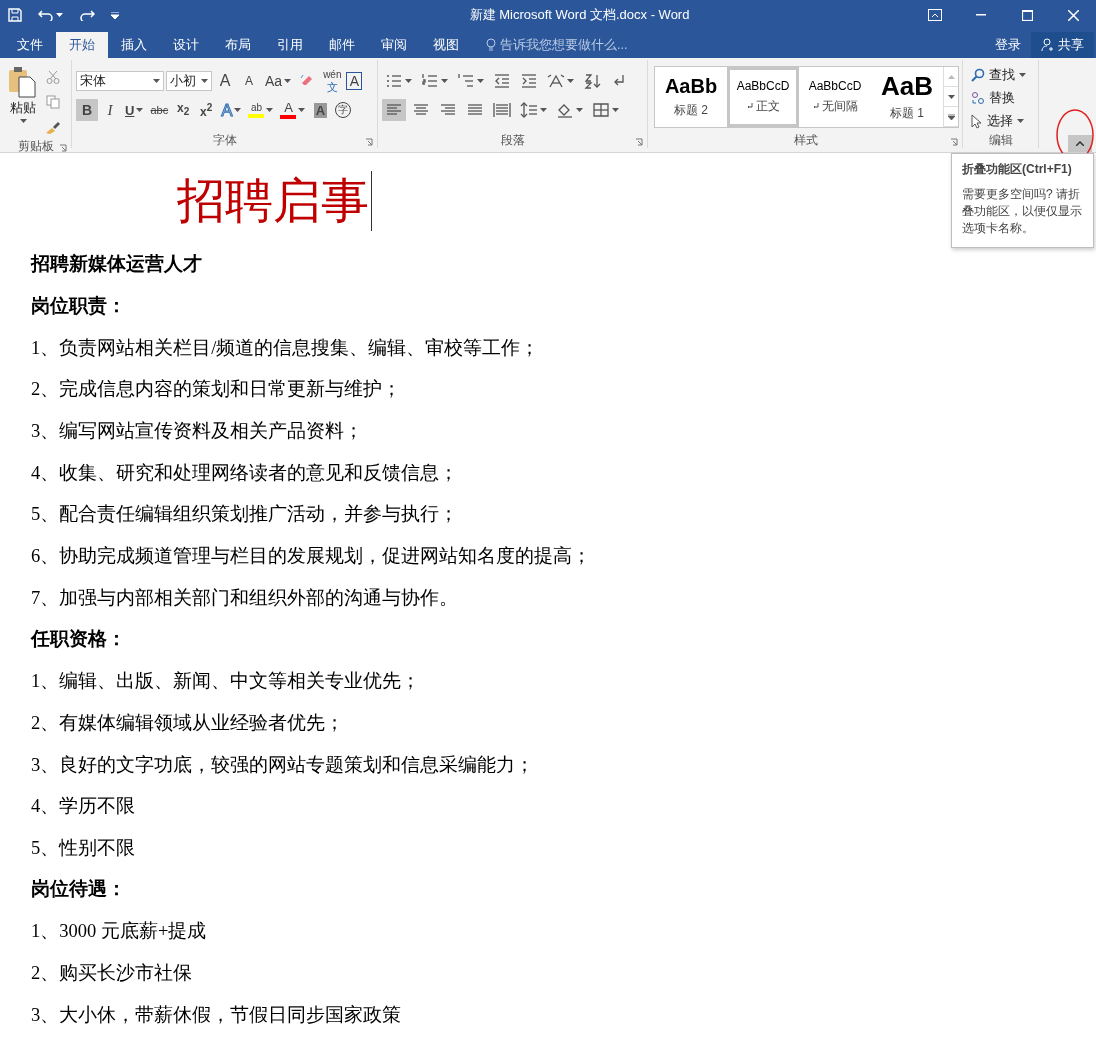 The width and height of the screenshot is (1096, 1055). I want to click on collapse-ribbon-button, so click(1080, 143).